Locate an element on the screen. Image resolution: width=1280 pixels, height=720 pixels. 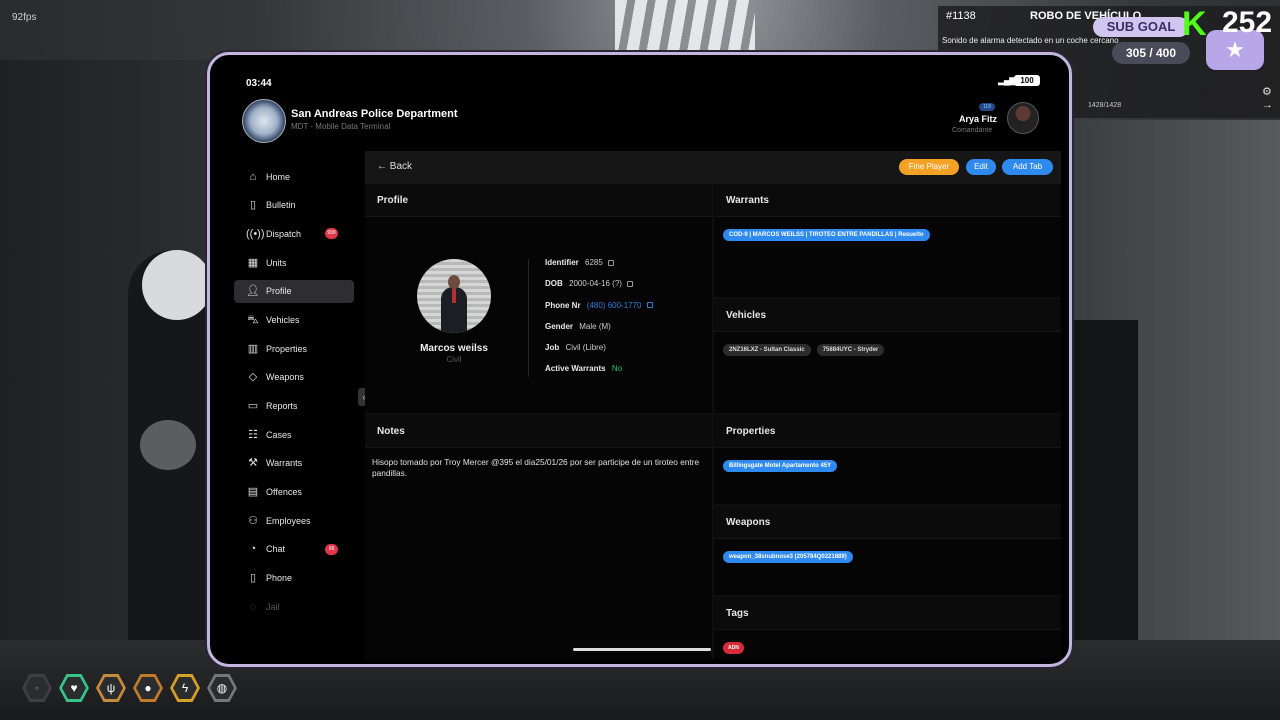
signal-icon: ▂▄▆ is located at coordinates (1007, 80).